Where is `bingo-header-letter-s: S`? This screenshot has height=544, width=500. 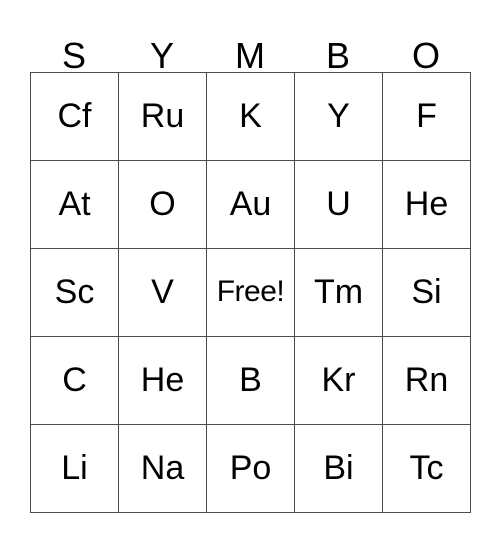
bingo-header-letter-s: S is located at coordinates (74, 50).